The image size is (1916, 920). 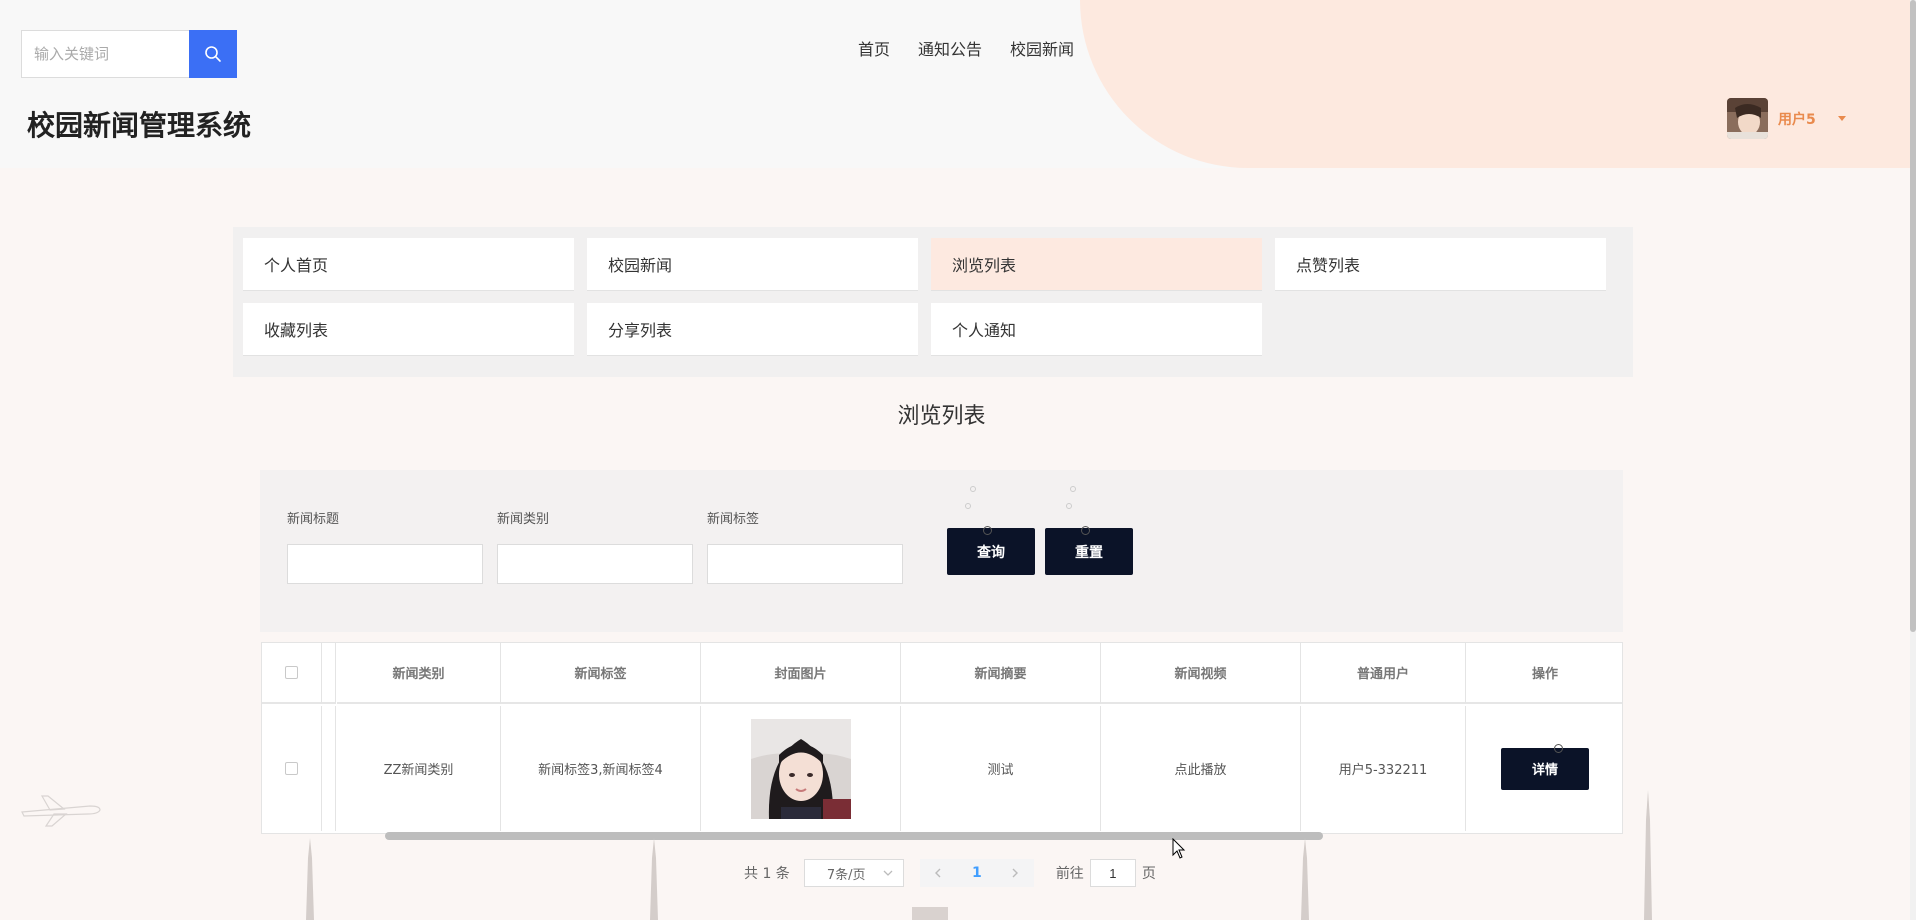 What do you see at coordinates (139, 125) in the screenshot?
I see `site-title: 校园新闻管理系统` at bounding box center [139, 125].